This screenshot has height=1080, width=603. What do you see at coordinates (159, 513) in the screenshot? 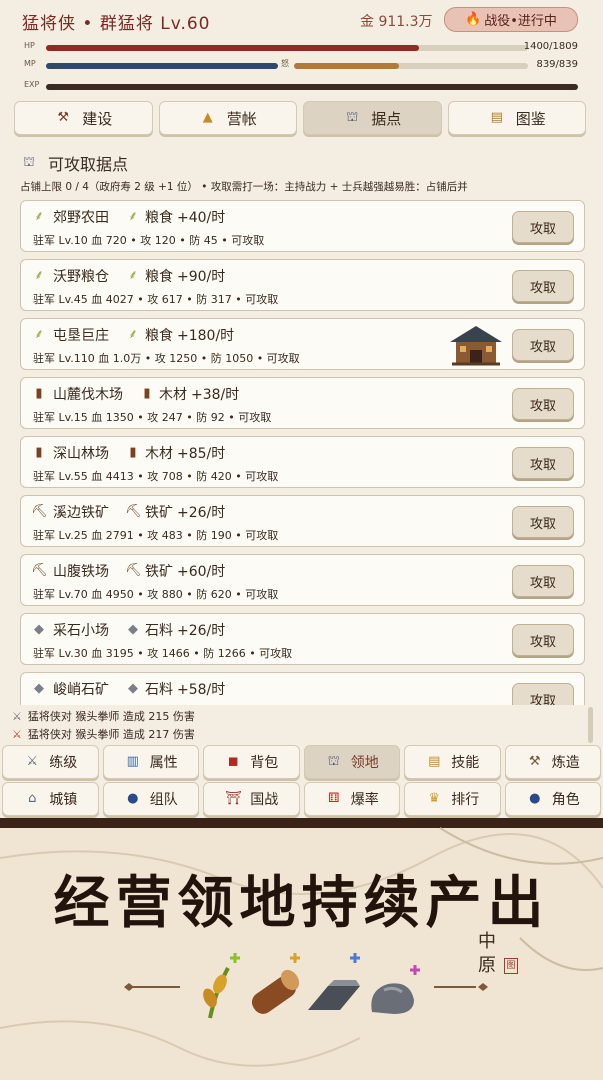
I see `resource-name: 铁矿` at bounding box center [159, 513].